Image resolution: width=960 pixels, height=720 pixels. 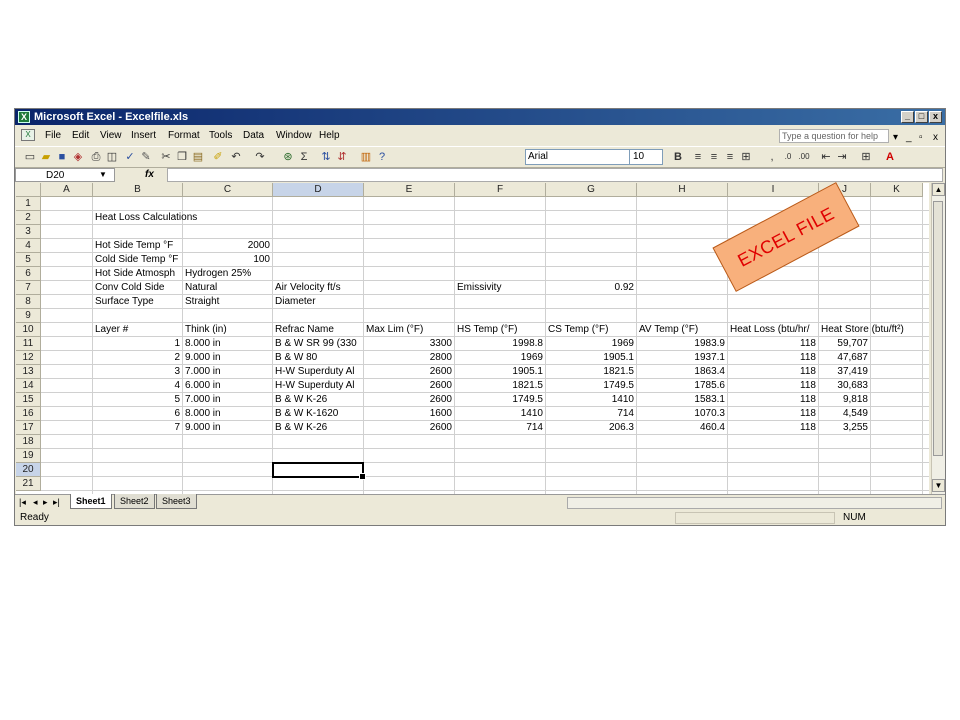 What do you see at coordinates (382, 157) in the screenshot?
I see `help-icon: ?` at bounding box center [382, 157].